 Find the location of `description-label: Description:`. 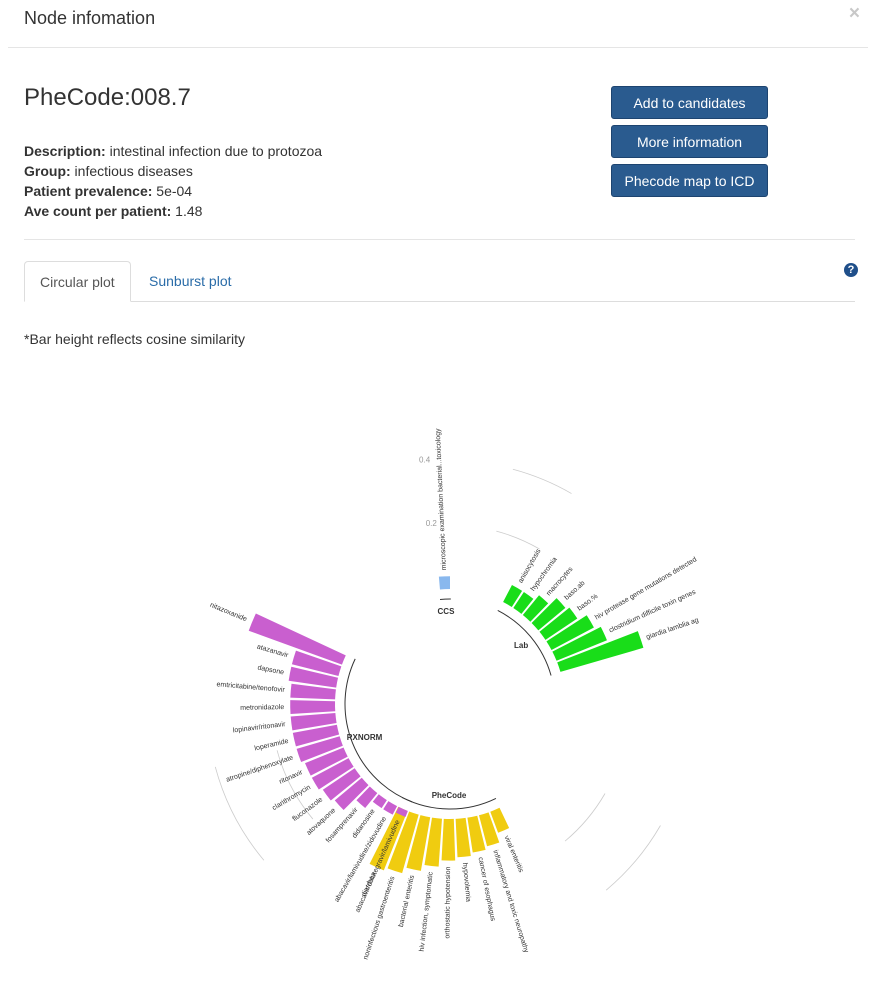

description-label: Description: is located at coordinates (65, 151).